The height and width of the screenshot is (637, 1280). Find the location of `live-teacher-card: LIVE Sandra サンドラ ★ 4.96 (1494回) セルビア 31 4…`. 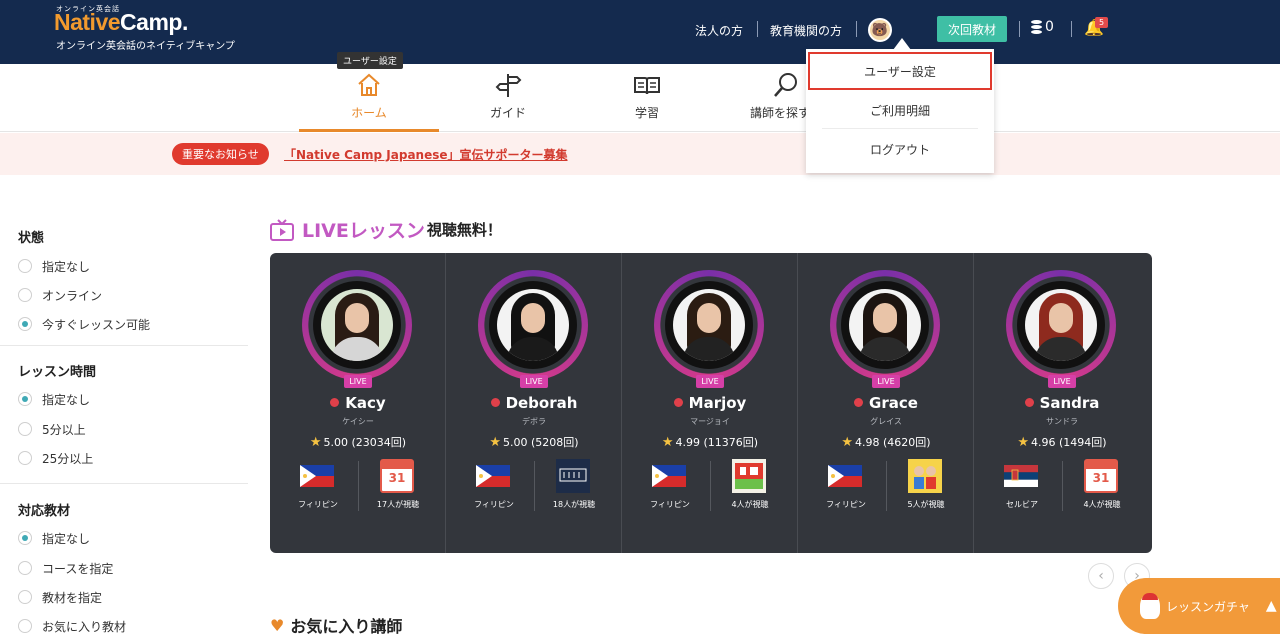

live-teacher-card: LIVE Sandra サンドラ ★ 4.96 (1494回) セルビア 31 4… is located at coordinates (1062, 403).